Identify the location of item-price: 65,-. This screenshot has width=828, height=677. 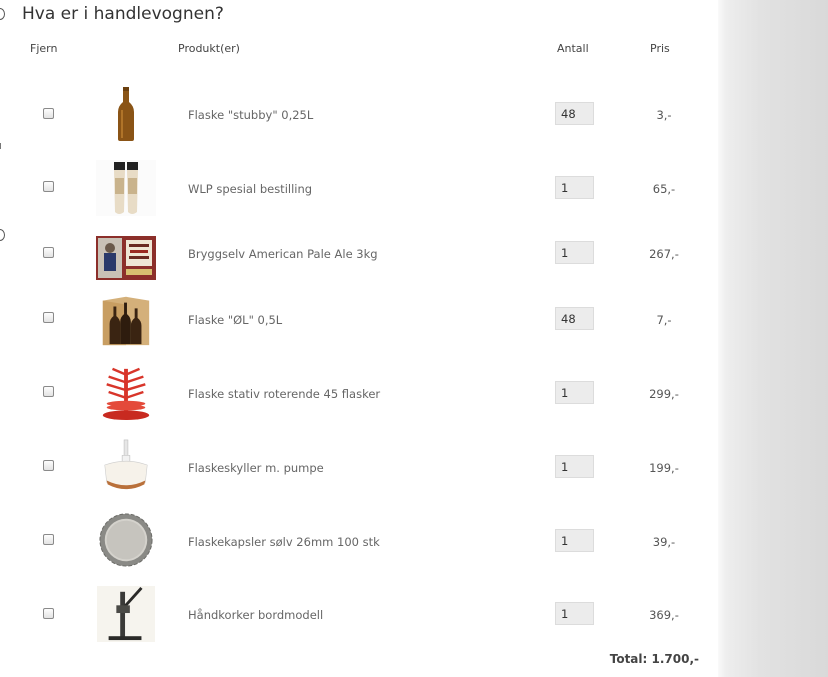
(664, 189).